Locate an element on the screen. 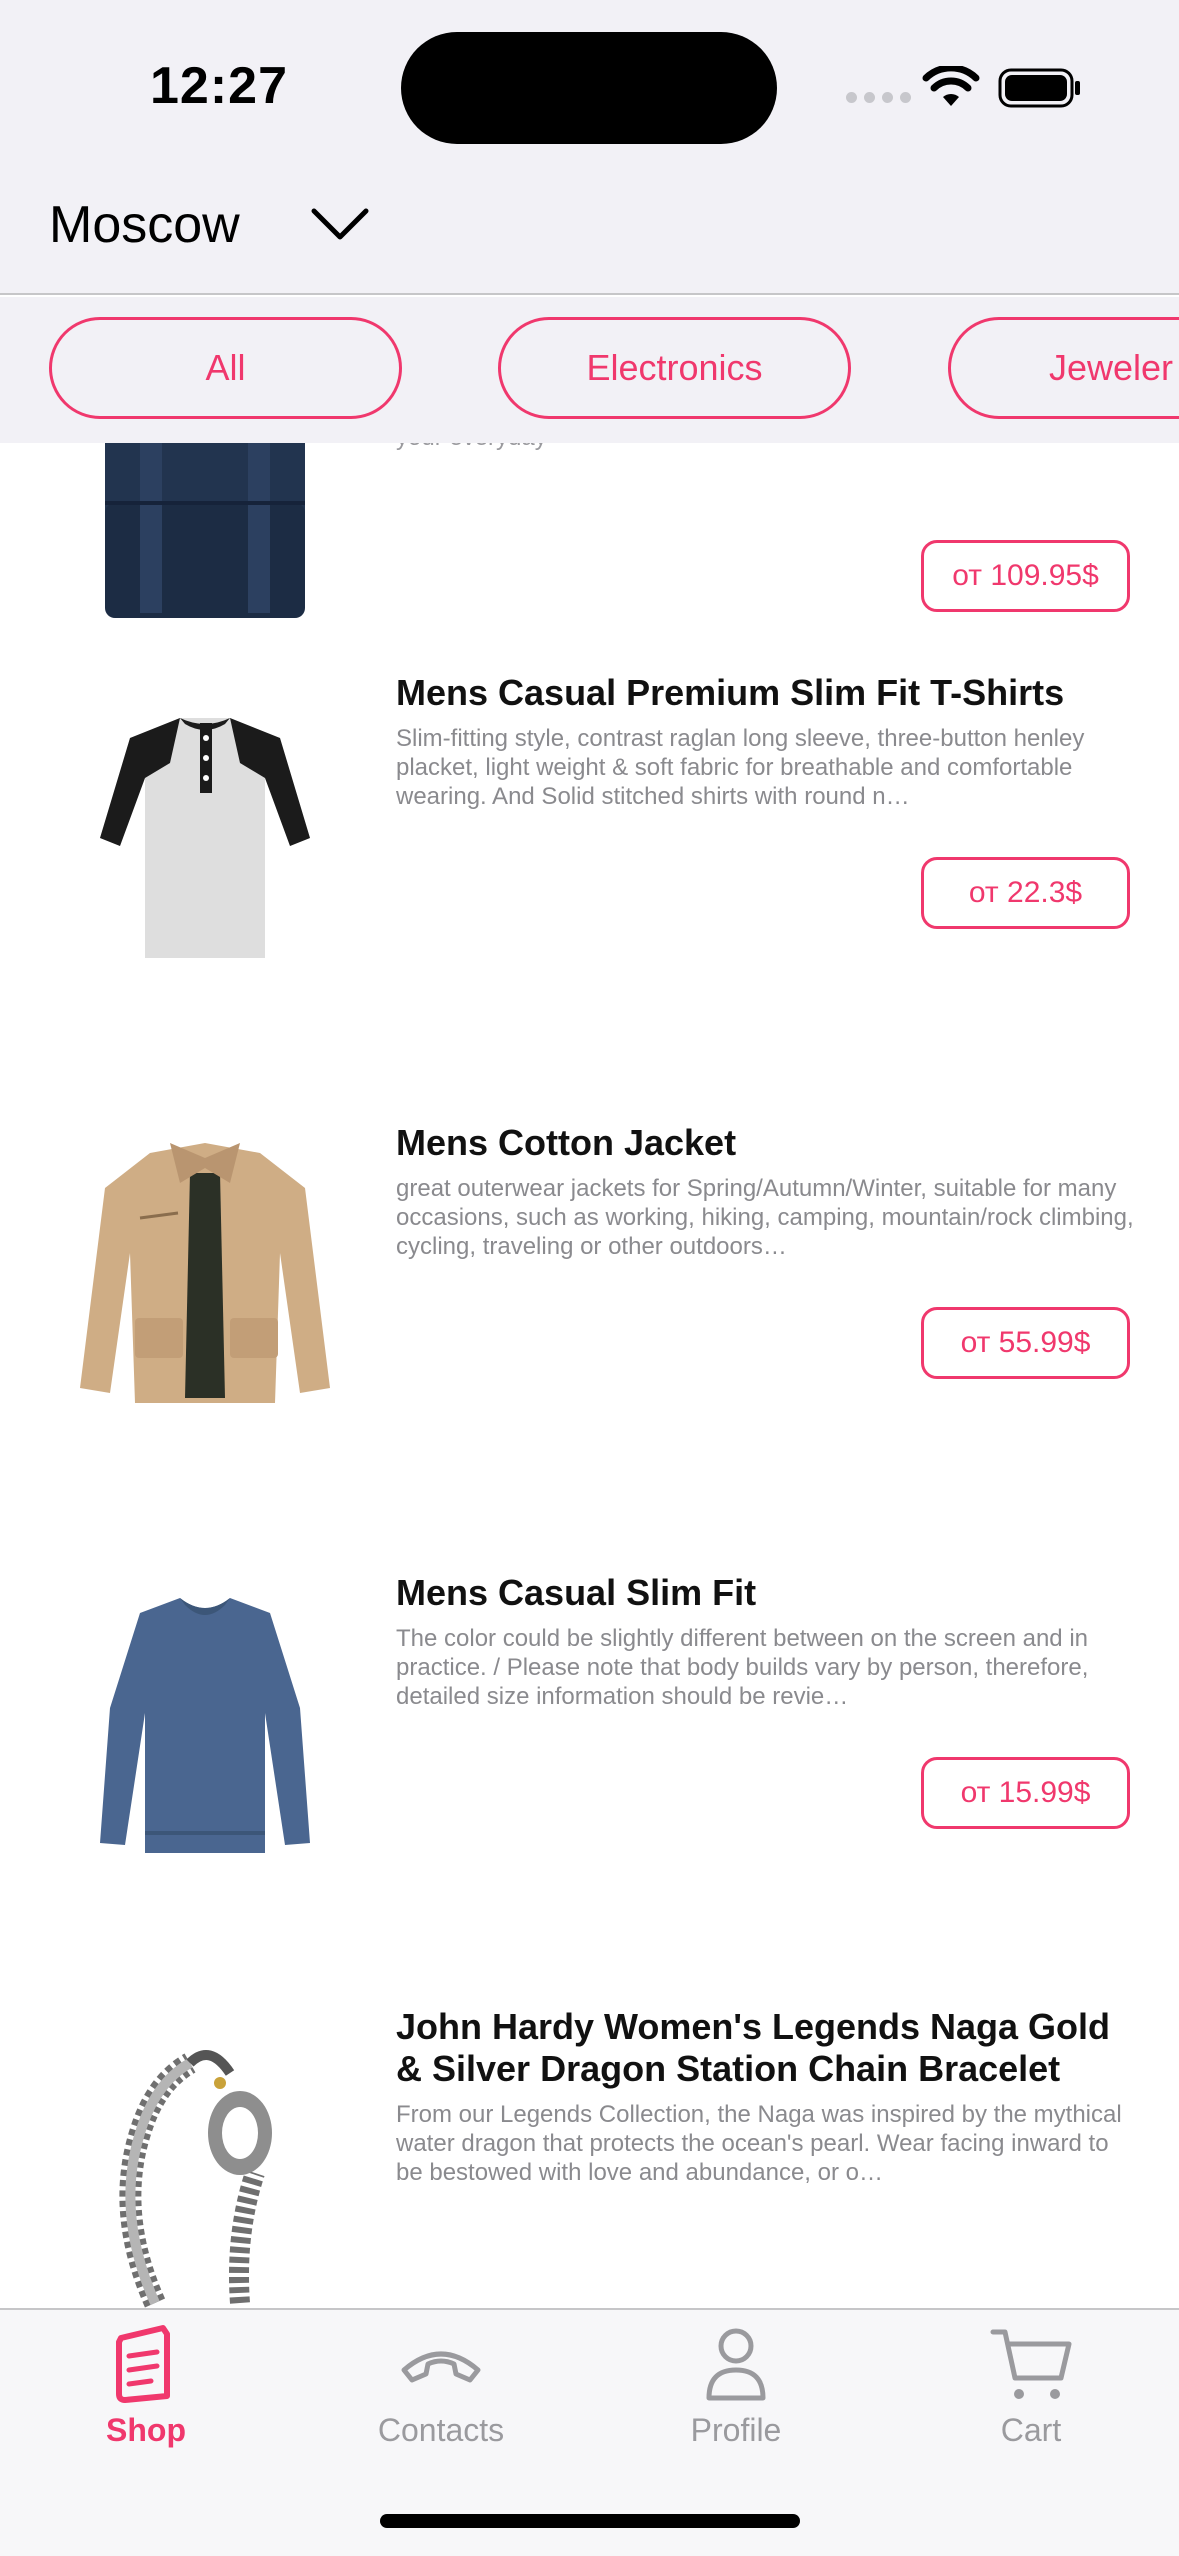 The image size is (1179, 2556). tab-profile: Profile is located at coordinates (736, 2399).